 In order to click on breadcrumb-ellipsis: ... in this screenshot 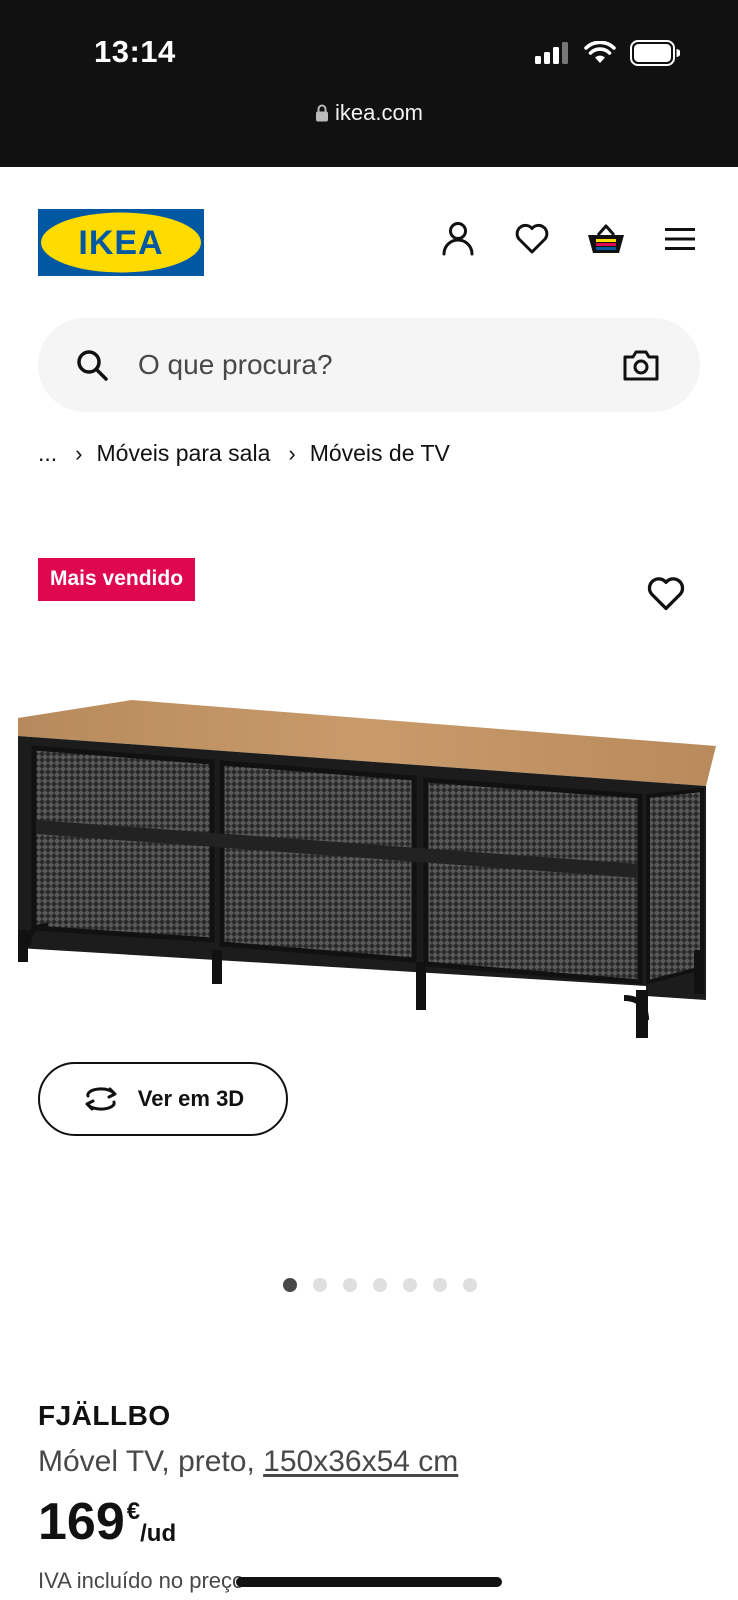, I will do `click(47, 453)`.